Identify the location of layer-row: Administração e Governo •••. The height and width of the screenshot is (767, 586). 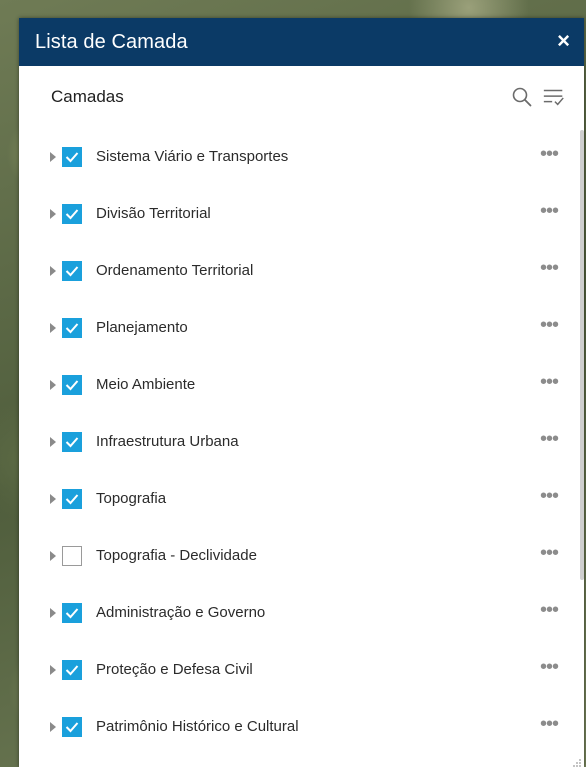
(301, 612).